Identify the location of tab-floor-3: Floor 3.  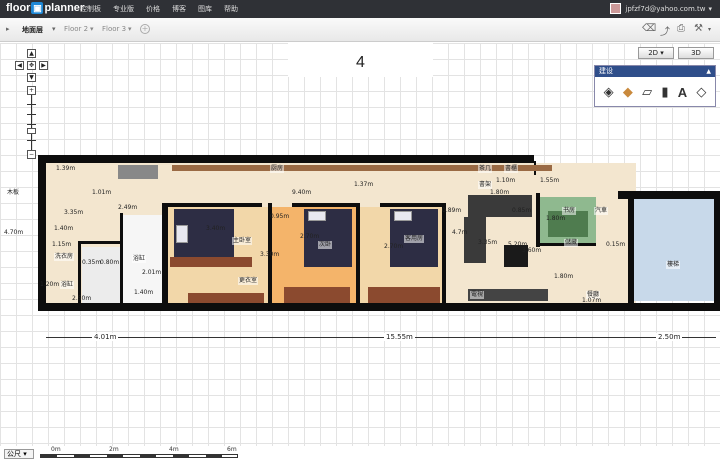
(114, 29).